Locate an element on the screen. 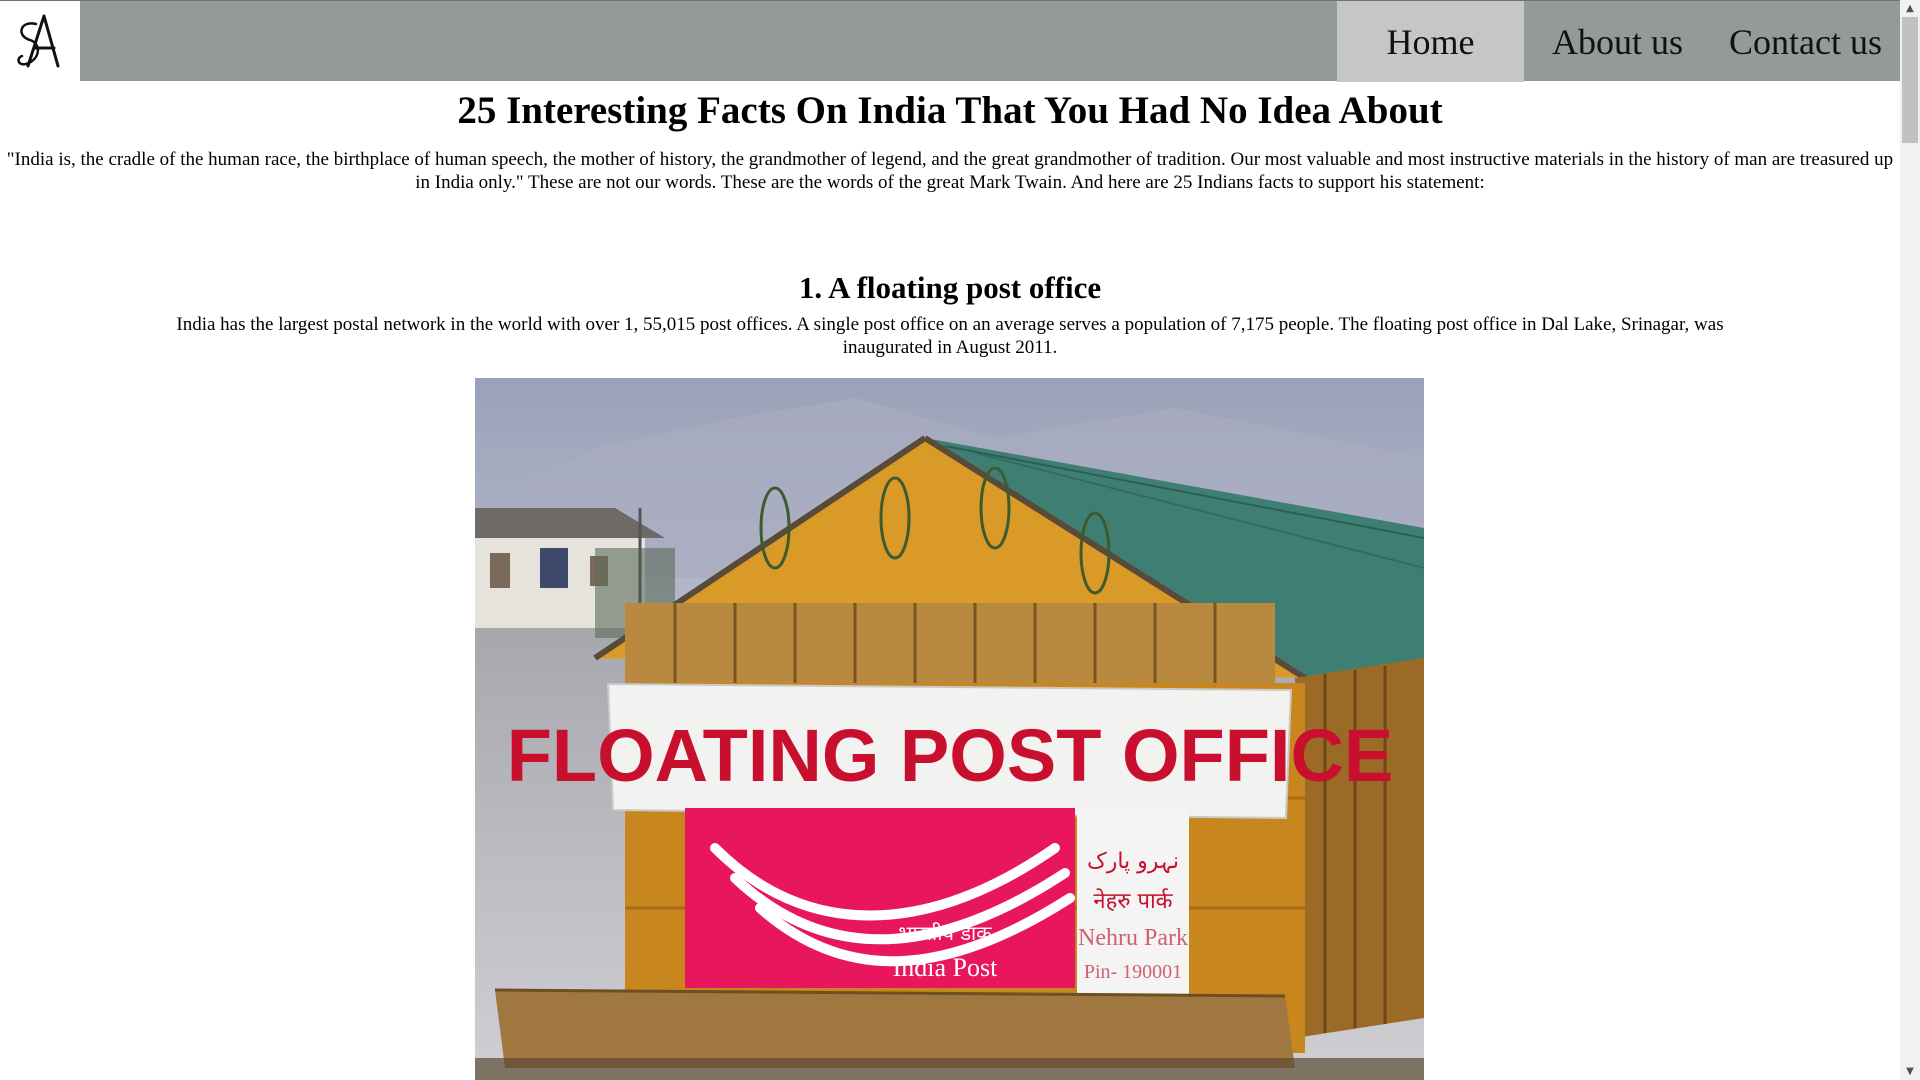 The width and height of the screenshot is (1920, 1080). nav-about-link: About us is located at coordinates (1617, 41).